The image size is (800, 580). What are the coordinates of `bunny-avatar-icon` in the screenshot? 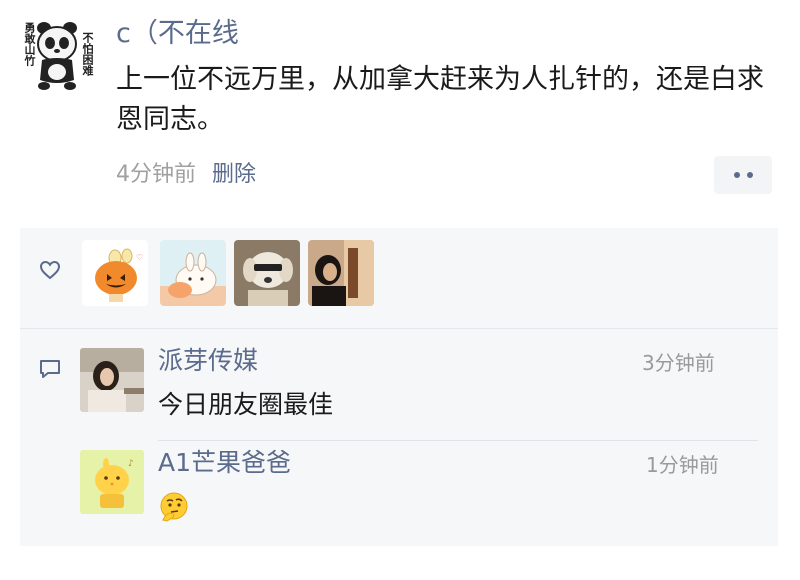 It's located at (193, 273).